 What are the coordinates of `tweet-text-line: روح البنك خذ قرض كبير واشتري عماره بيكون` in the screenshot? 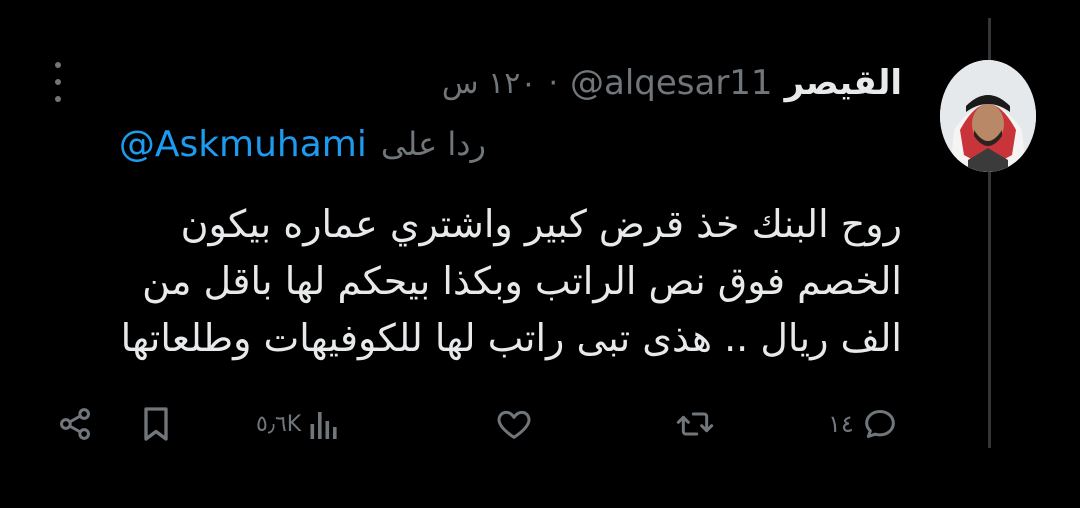 It's located at (541, 224).